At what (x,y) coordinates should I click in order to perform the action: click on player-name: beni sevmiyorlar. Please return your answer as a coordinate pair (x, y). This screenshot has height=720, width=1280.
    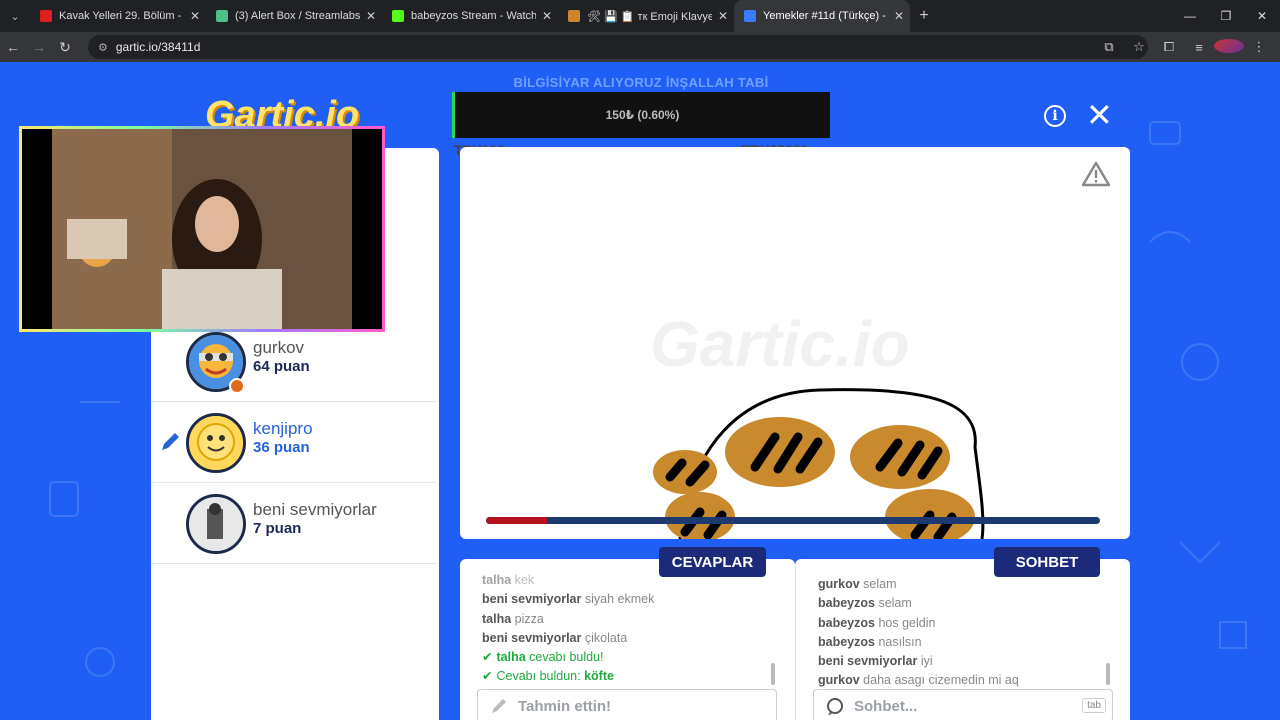
    Looking at the image, I should click on (315, 509).